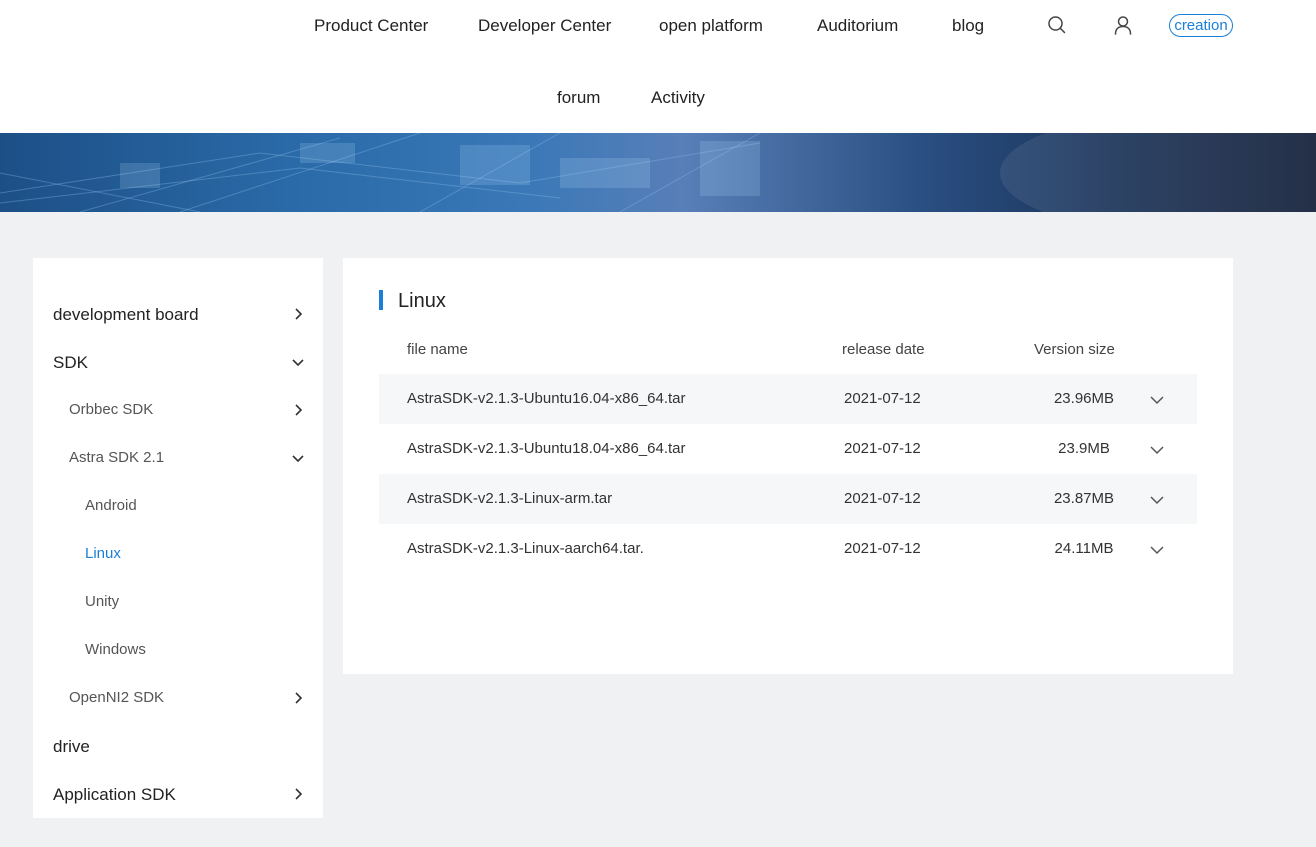 The width and height of the screenshot is (1316, 847). Describe the element at coordinates (178, 459) in the screenshot. I see `sidebar-item-astra-sdk: Astra SDK 2.1` at that location.